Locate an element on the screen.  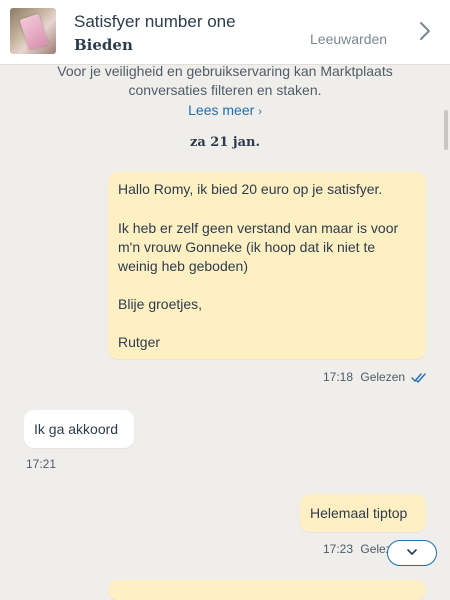
safety-notice-line2: conversaties filteren en staken. is located at coordinates (225, 90).